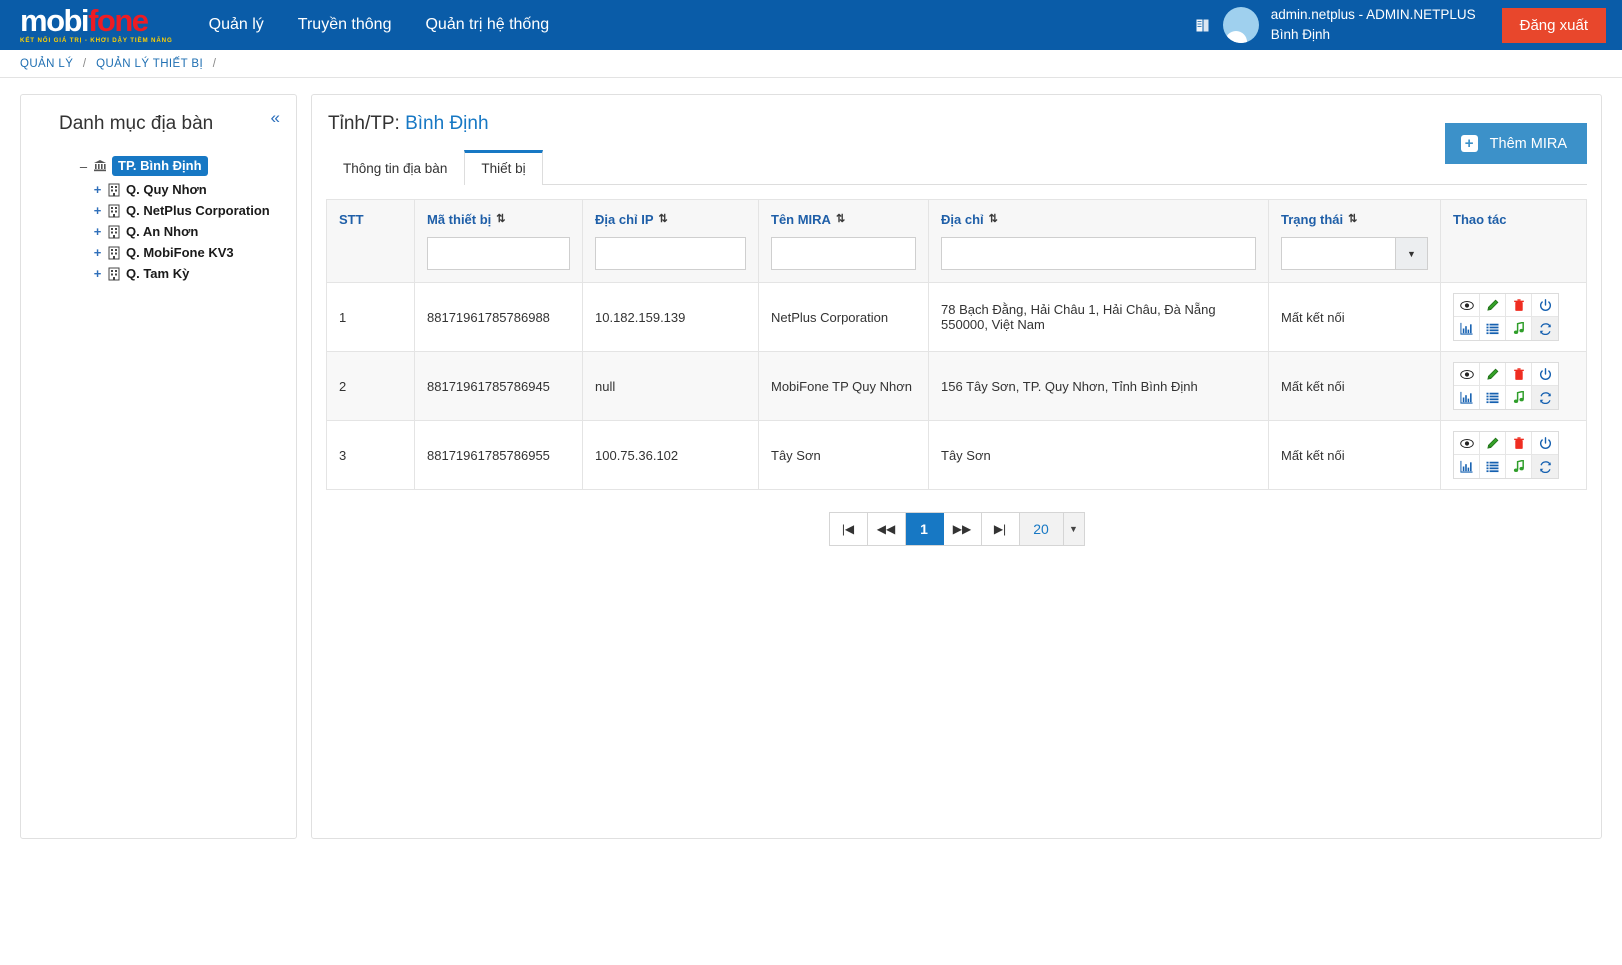 This screenshot has width=1622, height=965. I want to click on filter-select-trang-thai: ▼, so click(1354, 253).